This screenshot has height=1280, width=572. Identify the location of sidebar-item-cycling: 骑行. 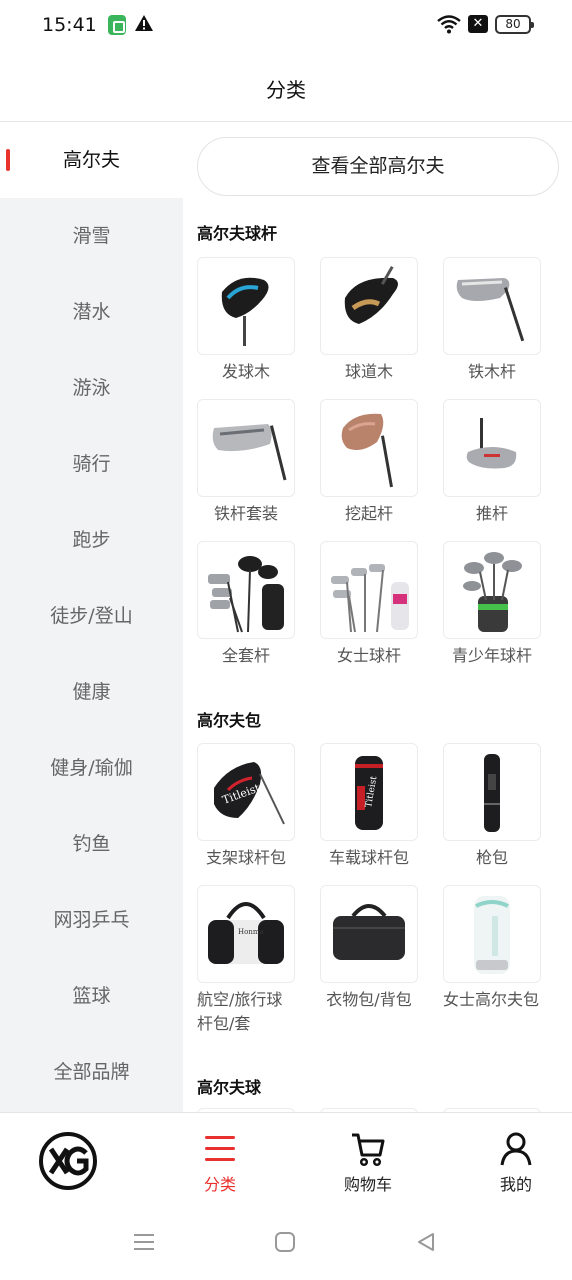
(91, 464).